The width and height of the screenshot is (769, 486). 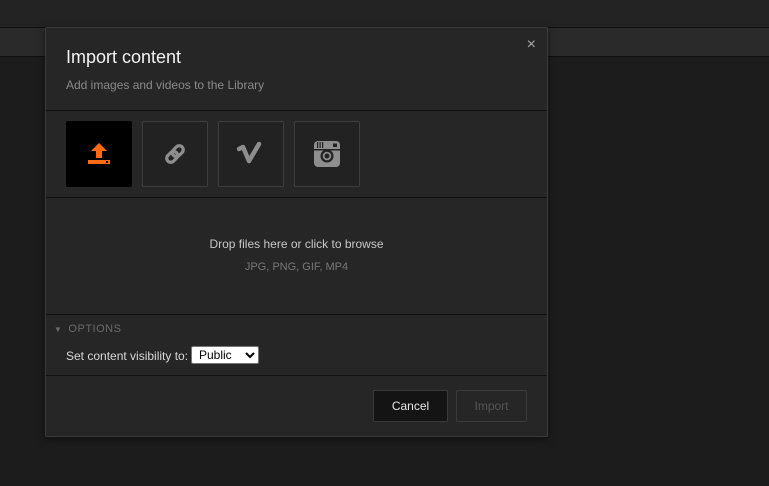 What do you see at coordinates (410, 406) in the screenshot?
I see `cancel-button: Cancel` at bounding box center [410, 406].